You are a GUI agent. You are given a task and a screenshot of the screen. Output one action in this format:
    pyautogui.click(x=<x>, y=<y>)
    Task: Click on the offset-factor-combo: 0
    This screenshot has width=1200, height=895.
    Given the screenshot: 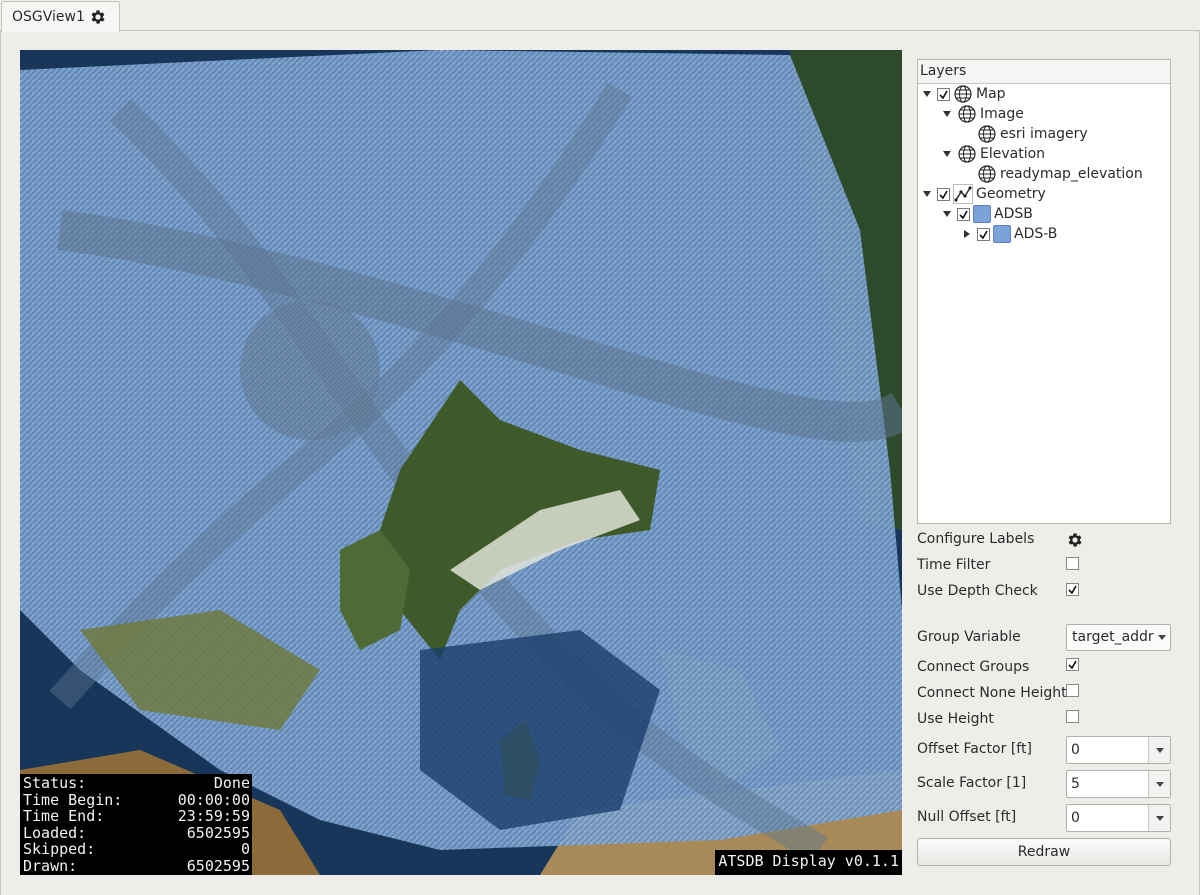 What is the action you would take?
    pyautogui.click(x=1118, y=750)
    